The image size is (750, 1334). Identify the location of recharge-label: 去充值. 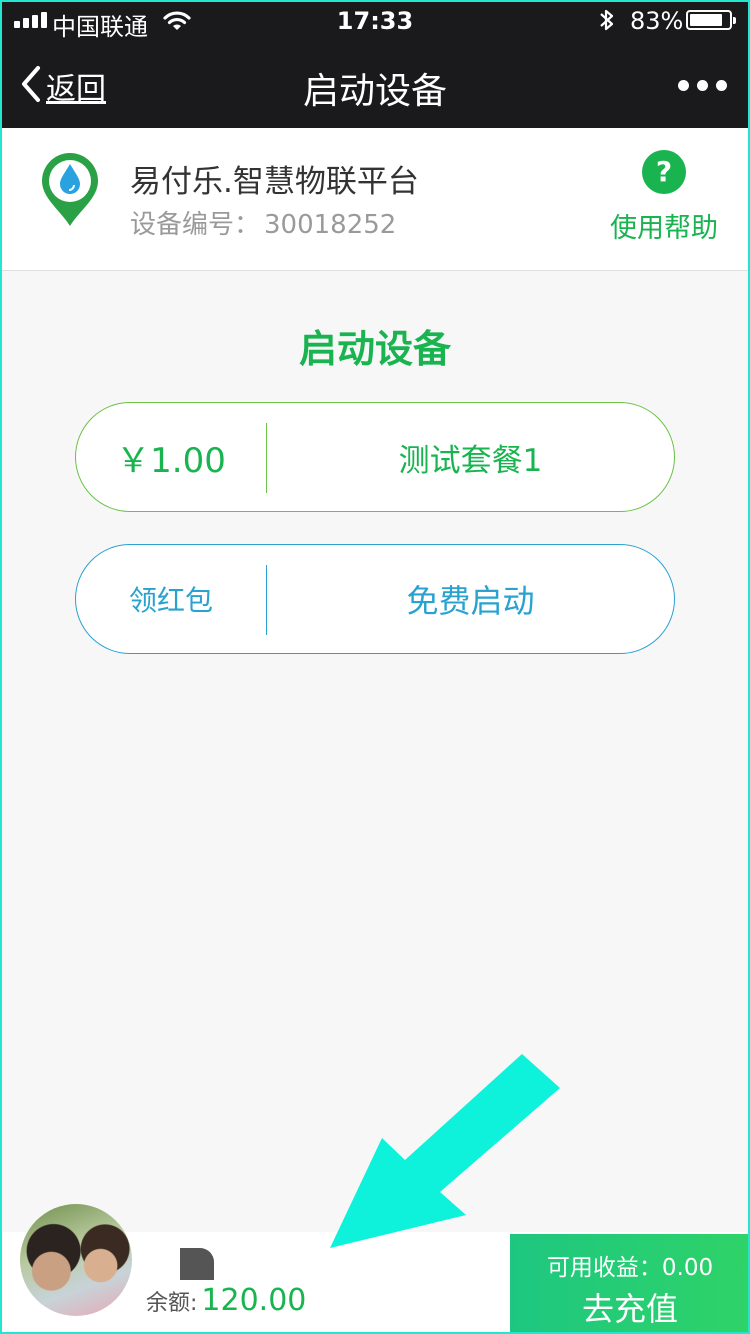
(629, 1309).